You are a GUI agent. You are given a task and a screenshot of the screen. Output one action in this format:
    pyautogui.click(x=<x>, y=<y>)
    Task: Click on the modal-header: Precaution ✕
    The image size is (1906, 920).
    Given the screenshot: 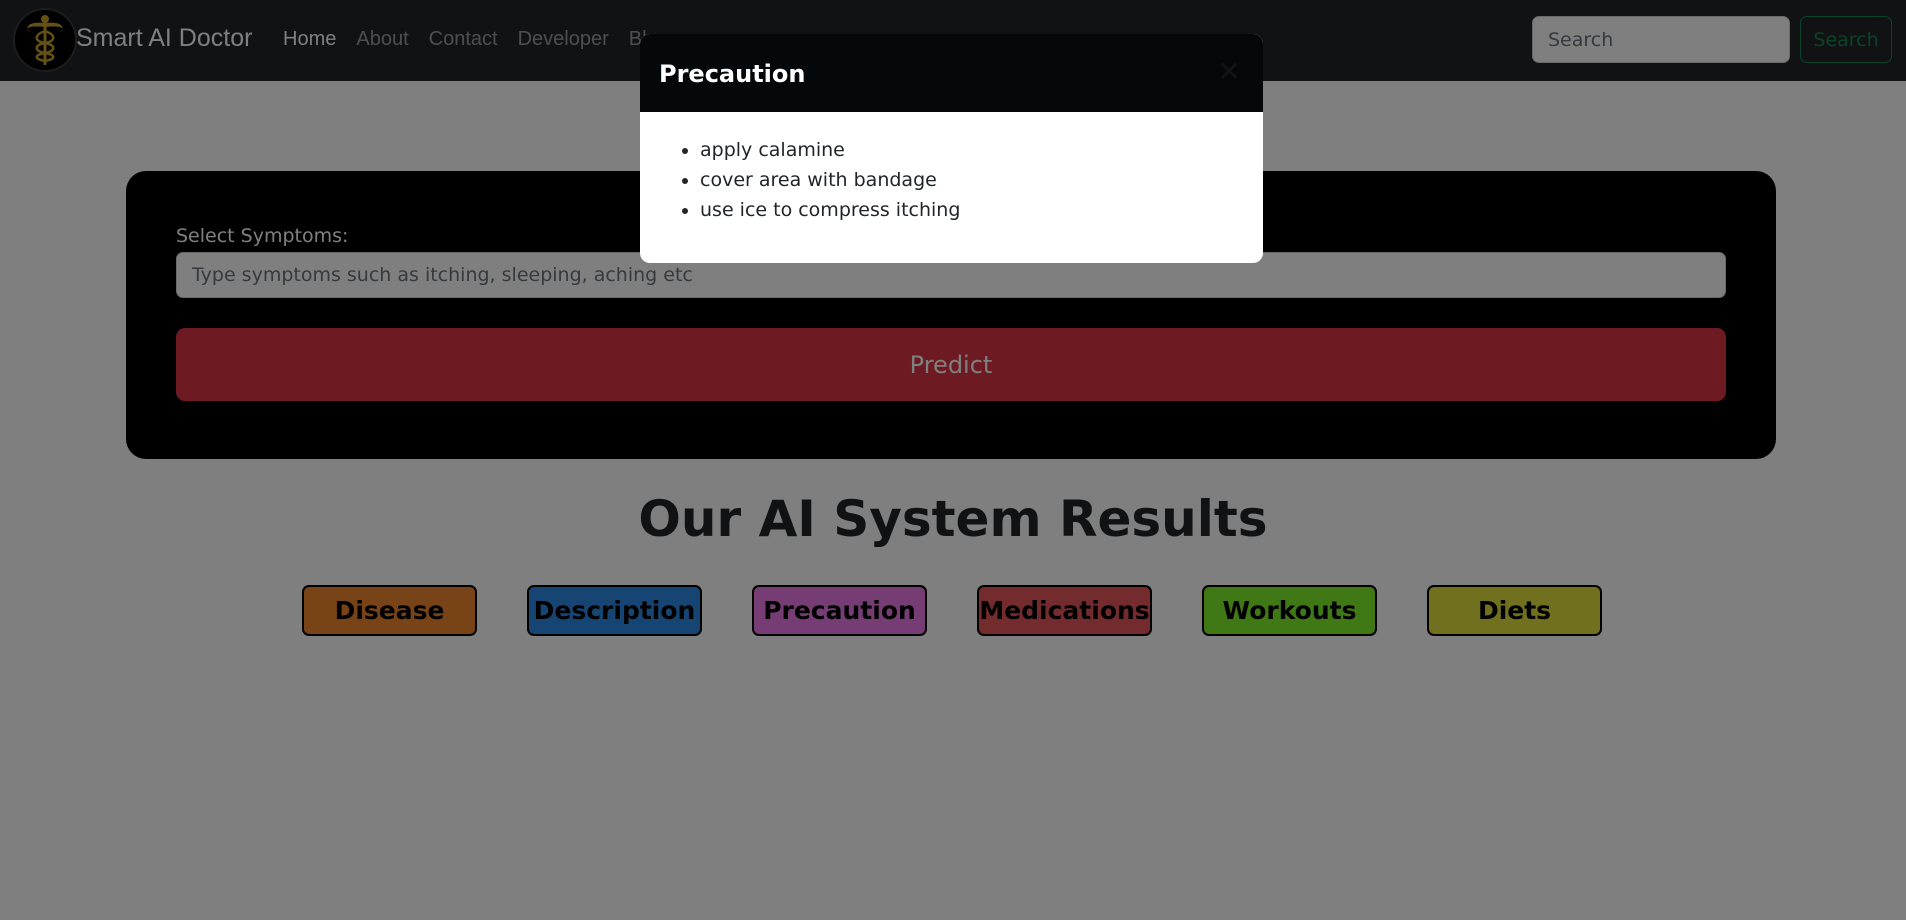 What is the action you would take?
    pyautogui.click(x=951, y=73)
    